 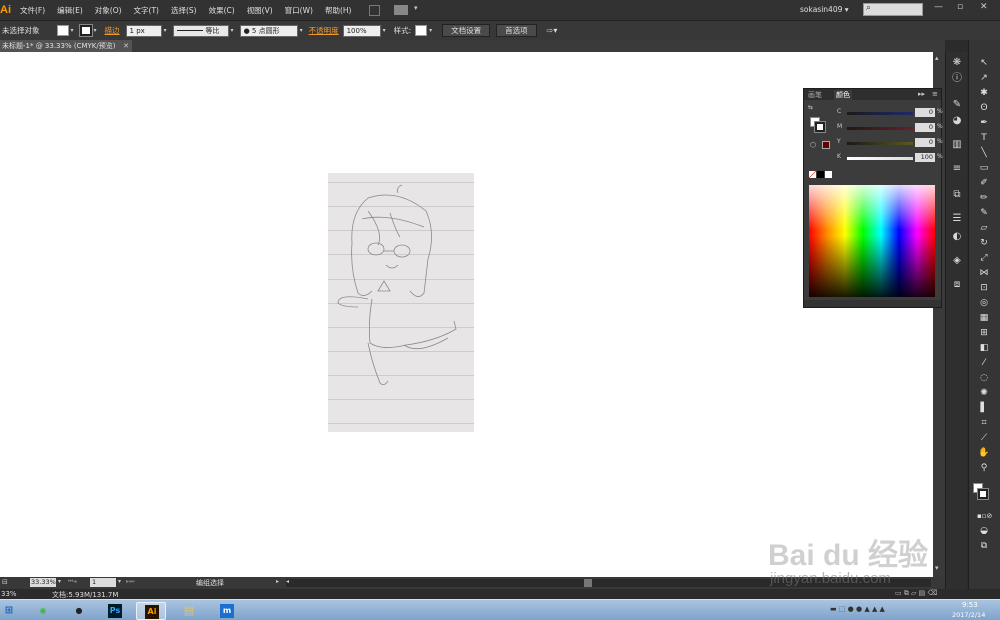 What do you see at coordinates (984, 516) in the screenshot?
I see `color-mode-icons: ▪▫⊘` at bounding box center [984, 516].